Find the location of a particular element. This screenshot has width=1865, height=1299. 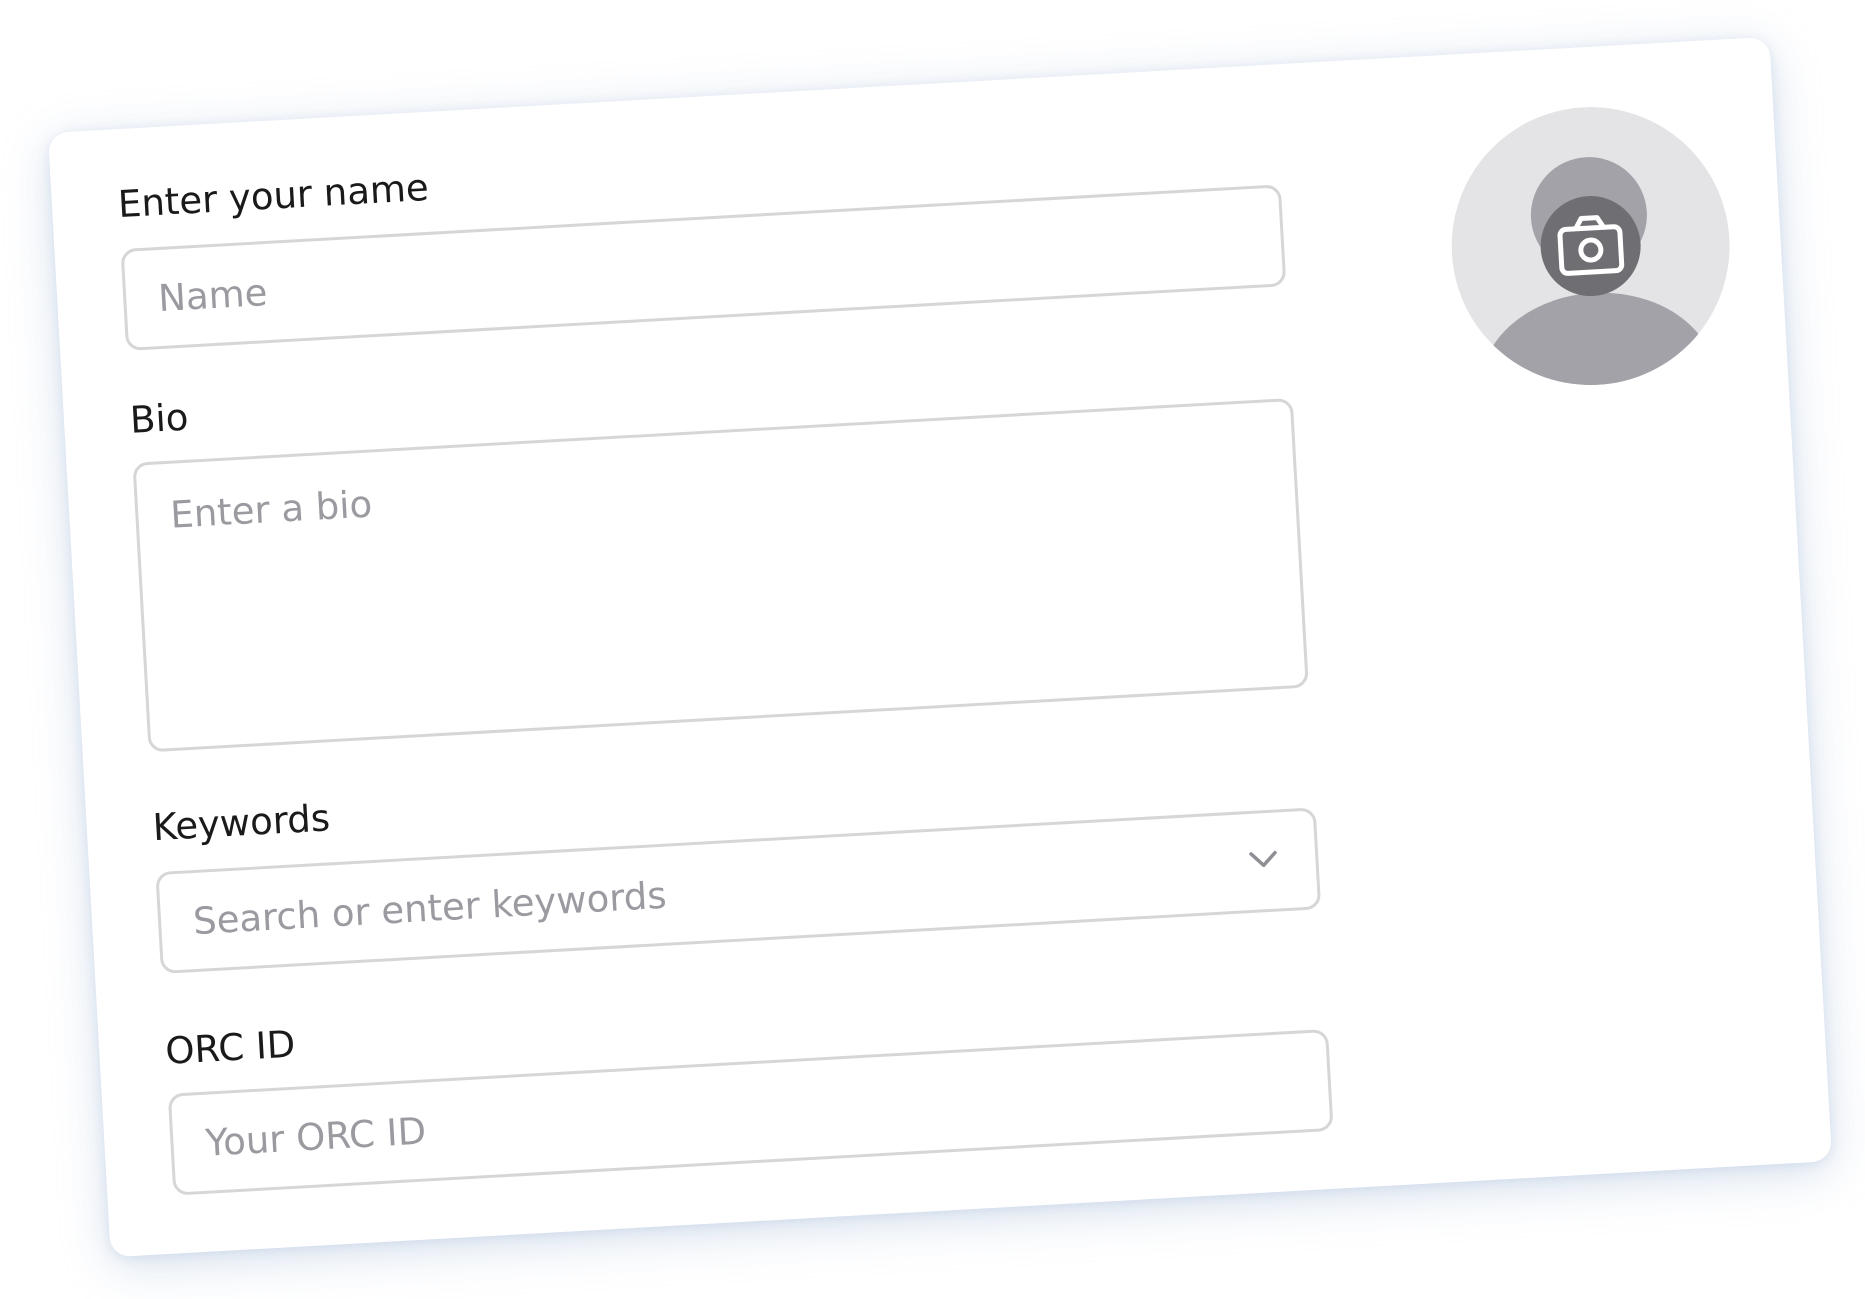

orcid-label: ORC ID is located at coordinates (230, 1047).